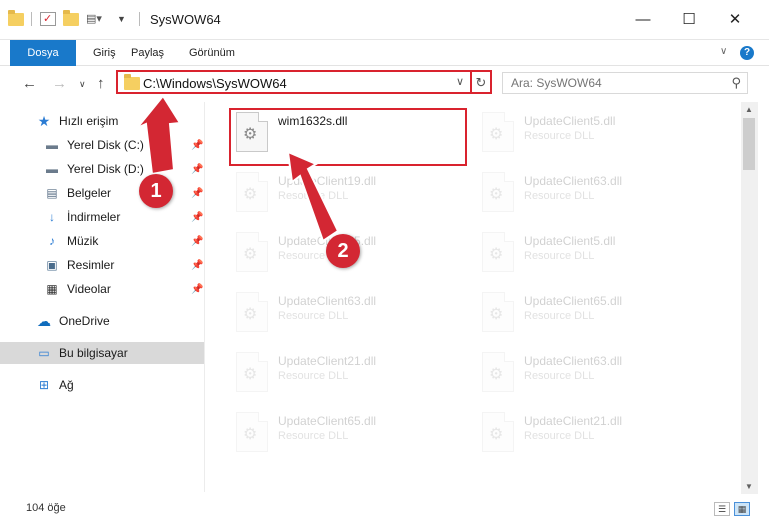  I want to click on drive-icon: ▬, so click(52, 145).